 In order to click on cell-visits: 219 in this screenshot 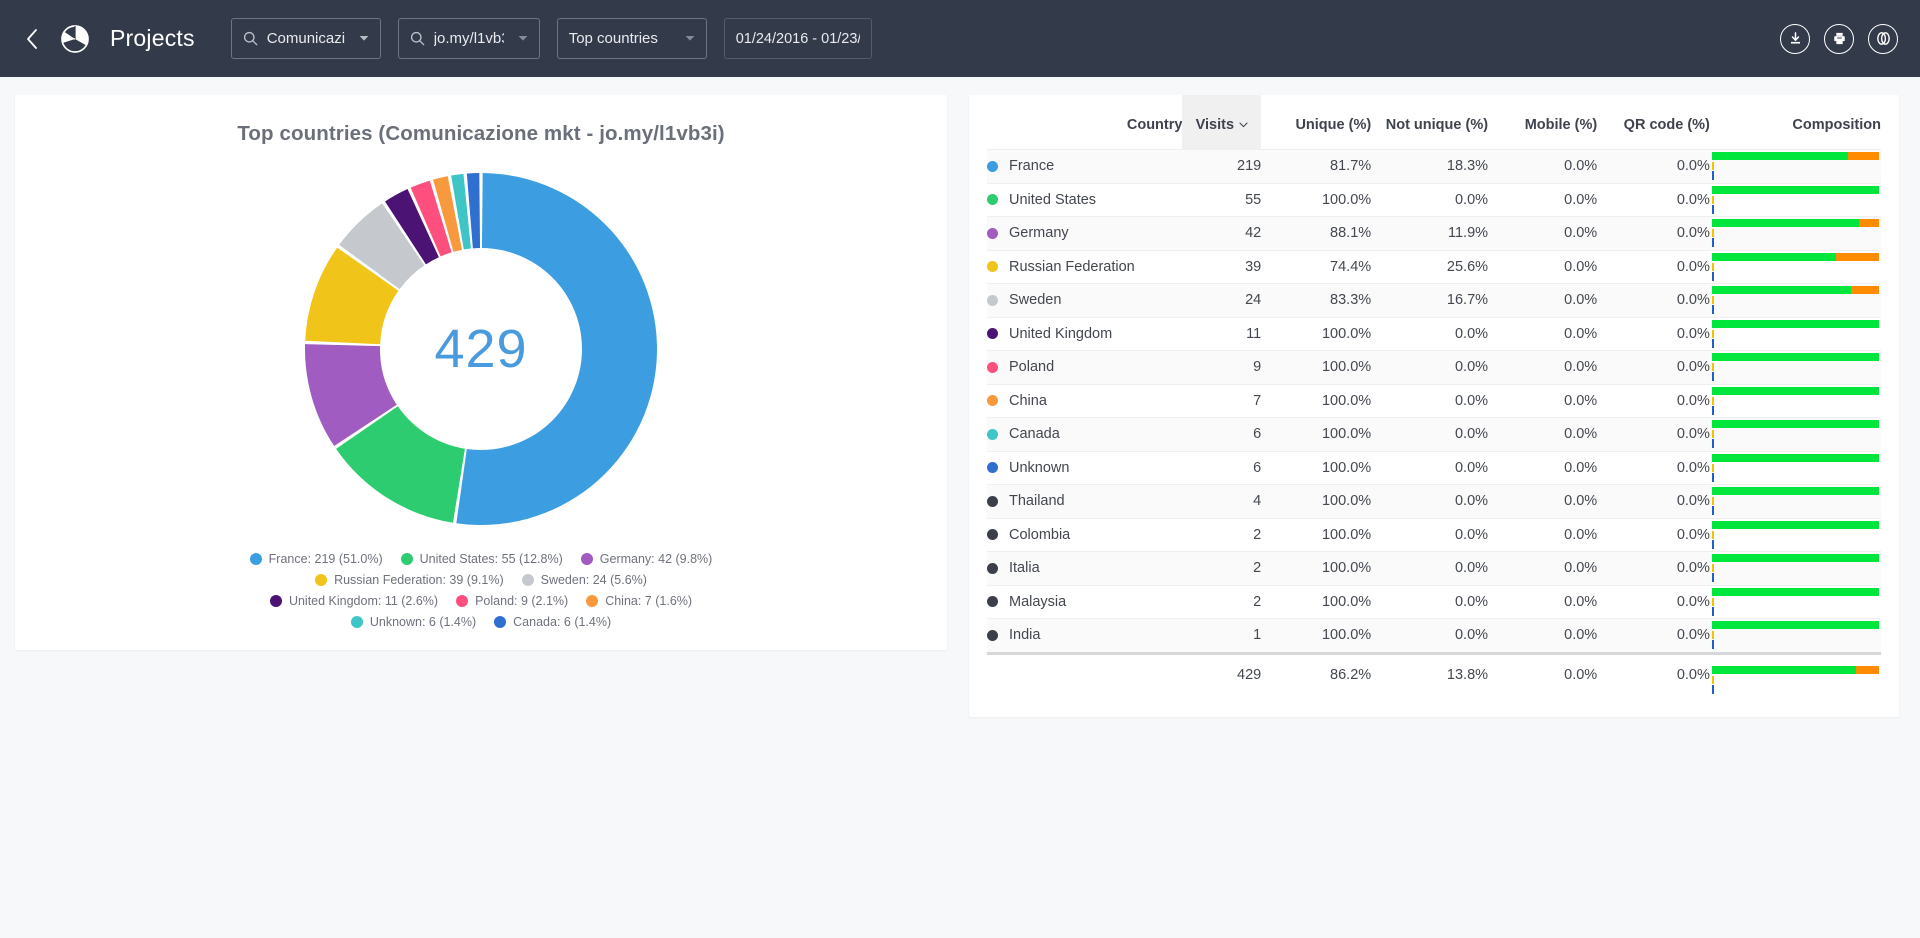, I will do `click(1249, 166)`.